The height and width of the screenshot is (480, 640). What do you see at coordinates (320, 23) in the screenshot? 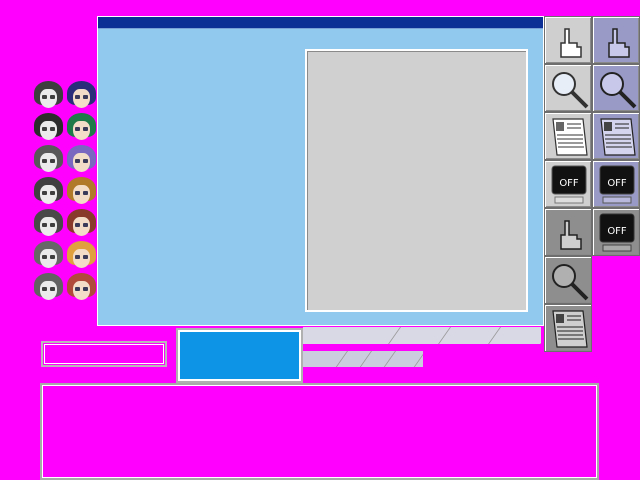
I see `title-bar` at bounding box center [320, 23].